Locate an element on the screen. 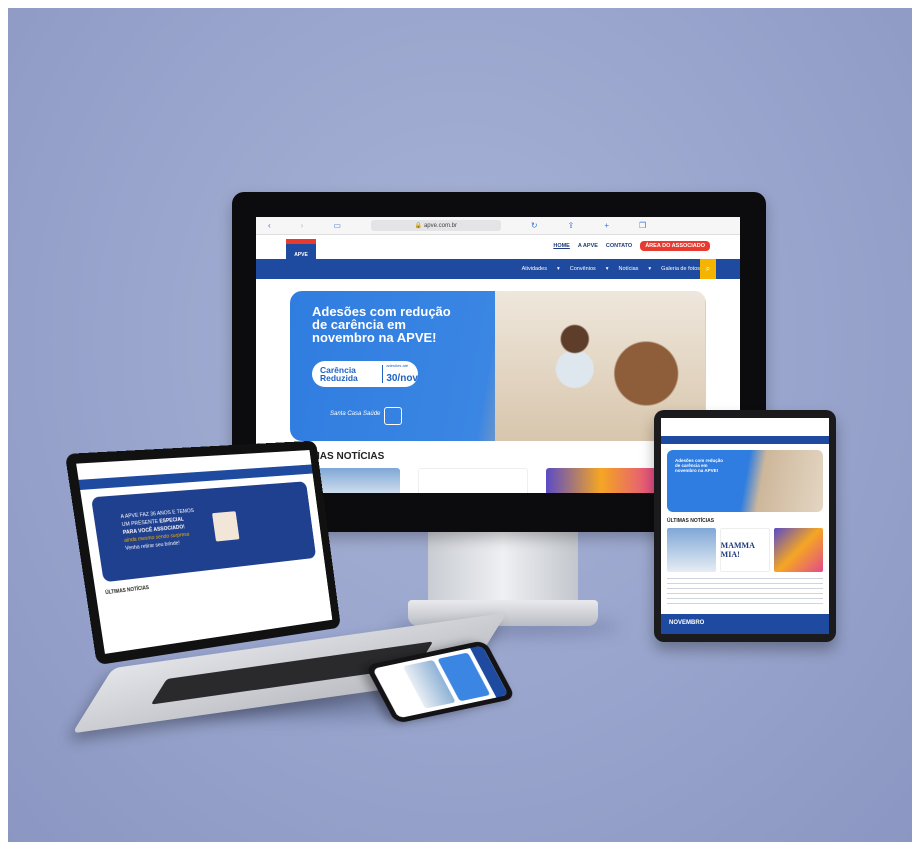 The height and width of the screenshot is (850, 920). new-tab-icon: + is located at coordinates (606, 225).